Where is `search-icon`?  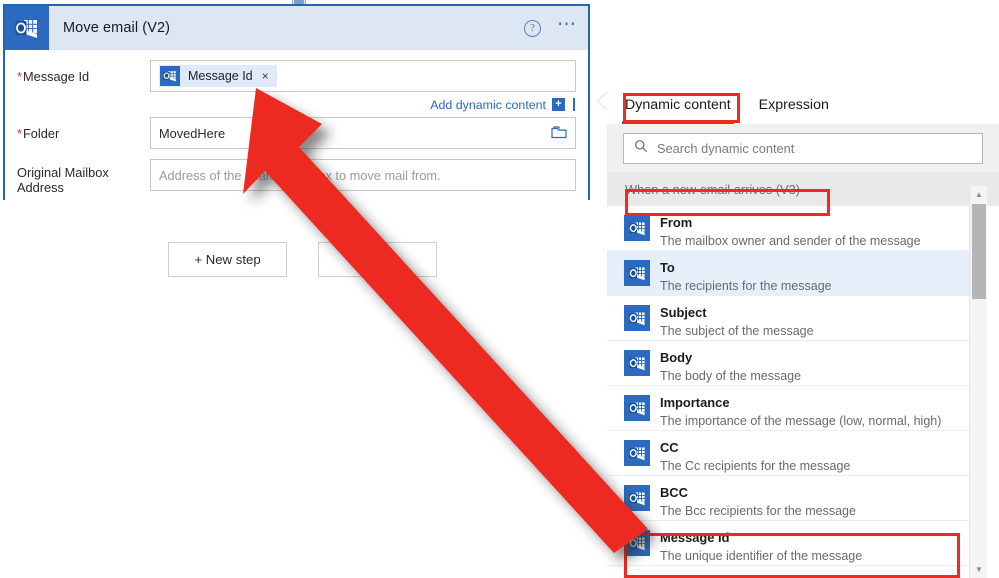
search-icon is located at coordinates (641, 148).